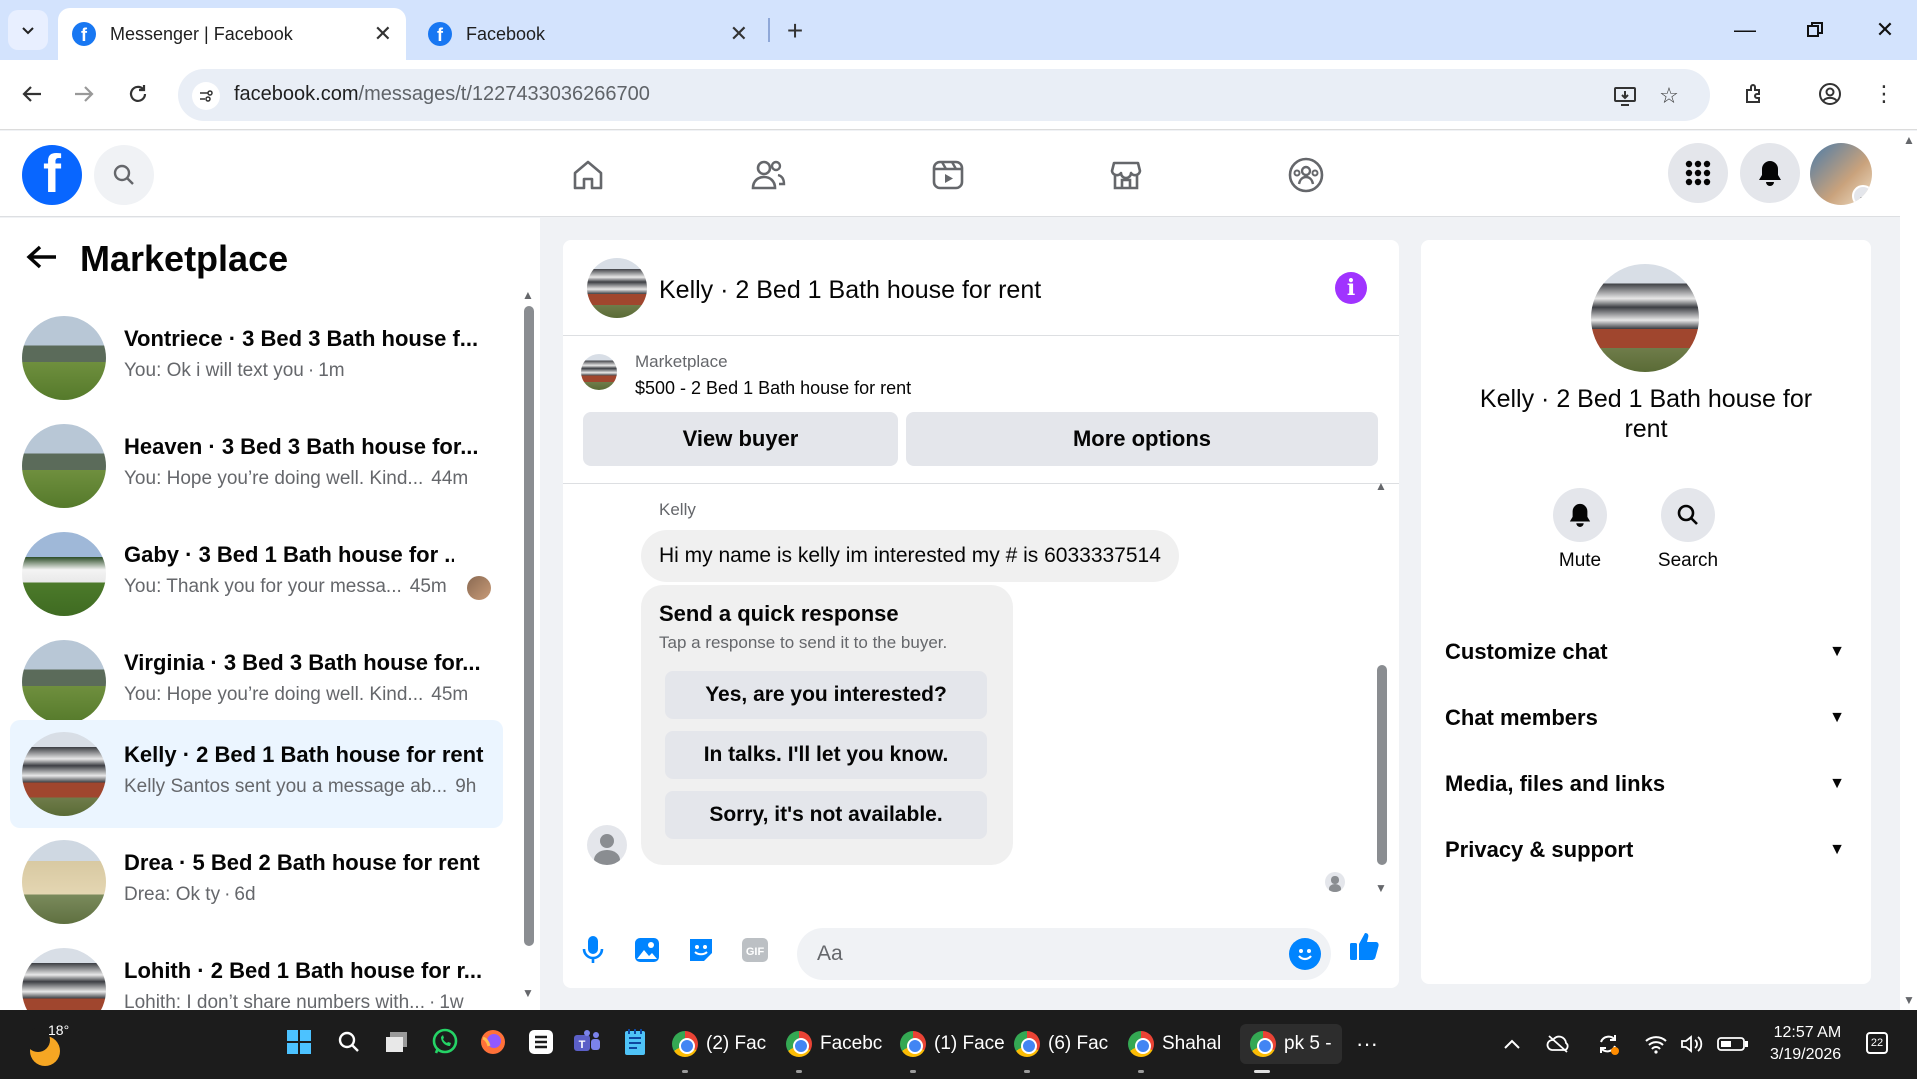  Describe the element at coordinates (1669, 96) in the screenshot. I see `bookmark-star-icon: ☆` at that location.